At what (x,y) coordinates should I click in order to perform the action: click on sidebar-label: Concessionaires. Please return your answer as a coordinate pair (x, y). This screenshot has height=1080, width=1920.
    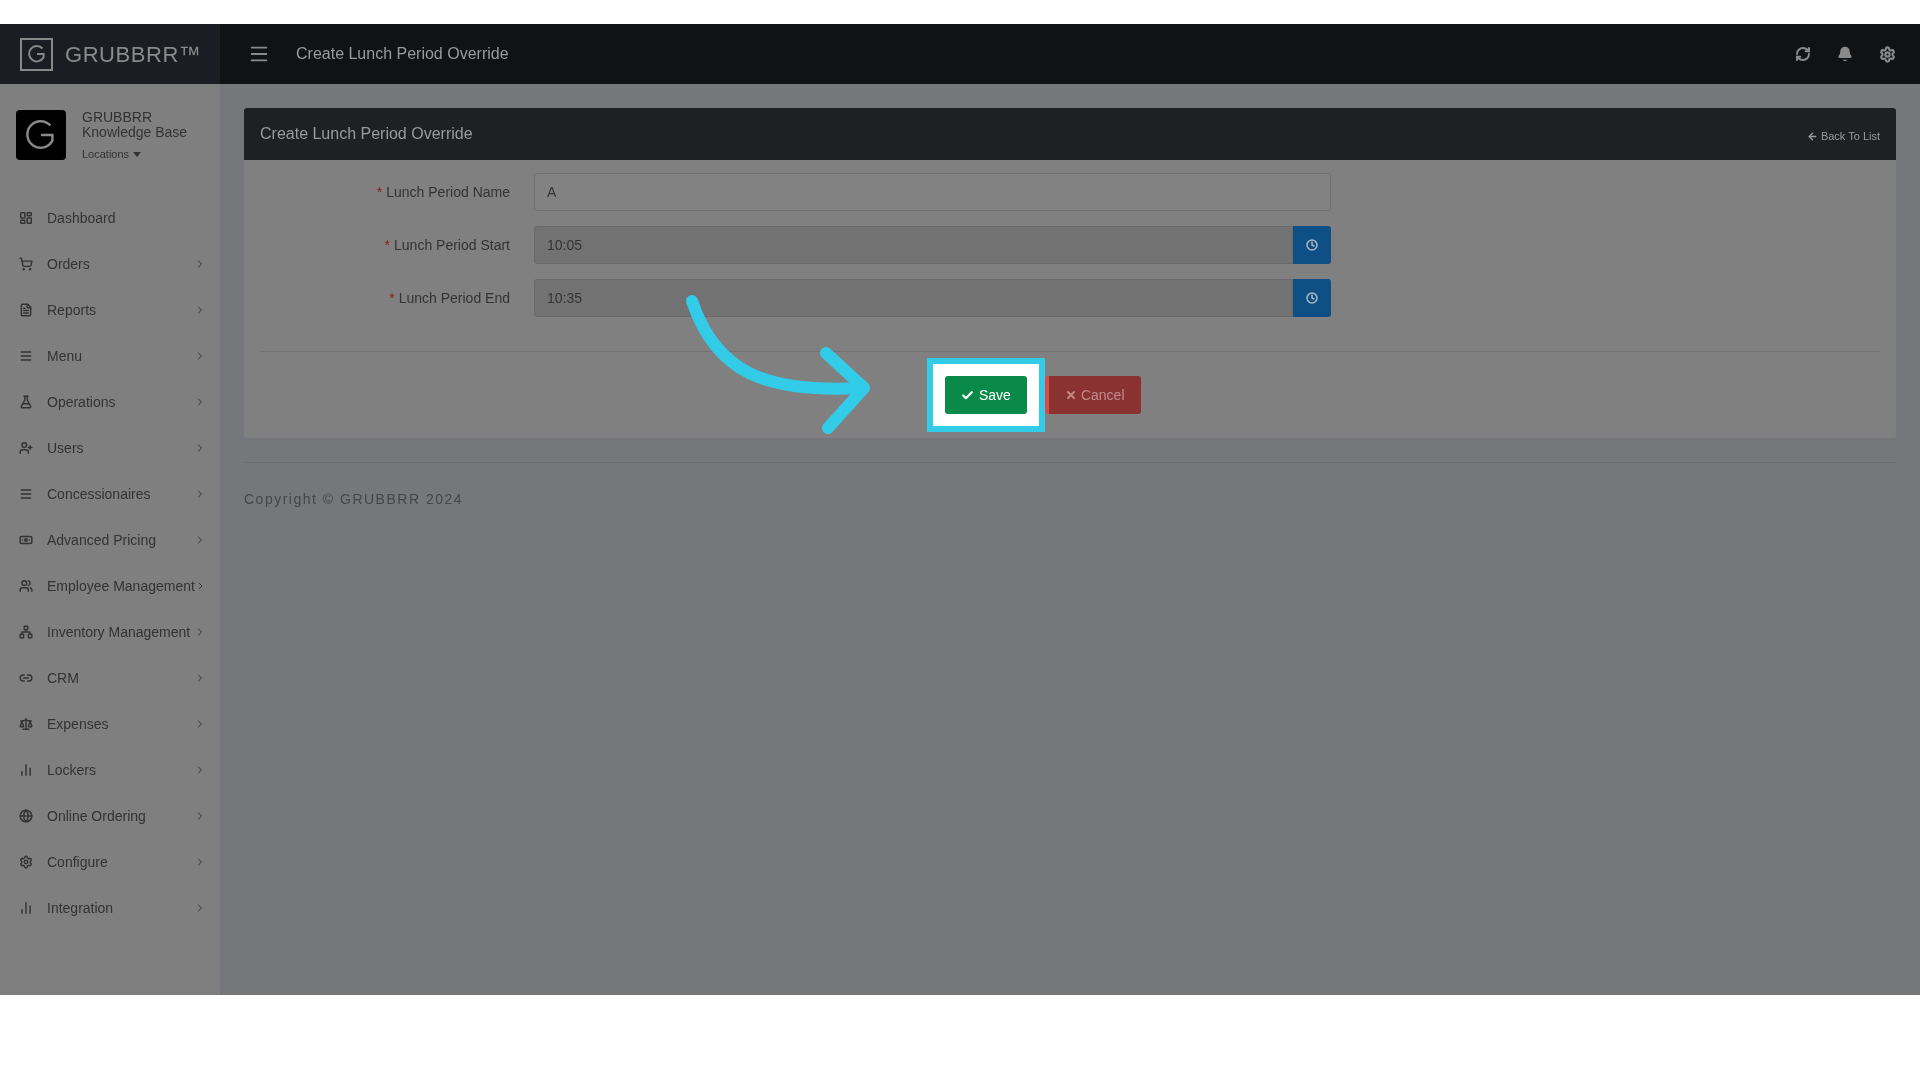
    Looking at the image, I should click on (99, 494).